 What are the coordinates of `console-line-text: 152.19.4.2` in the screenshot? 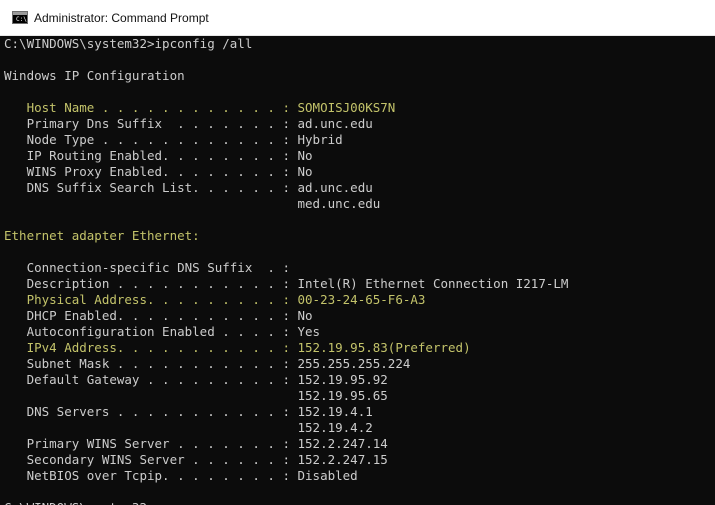 It's located at (188, 427).